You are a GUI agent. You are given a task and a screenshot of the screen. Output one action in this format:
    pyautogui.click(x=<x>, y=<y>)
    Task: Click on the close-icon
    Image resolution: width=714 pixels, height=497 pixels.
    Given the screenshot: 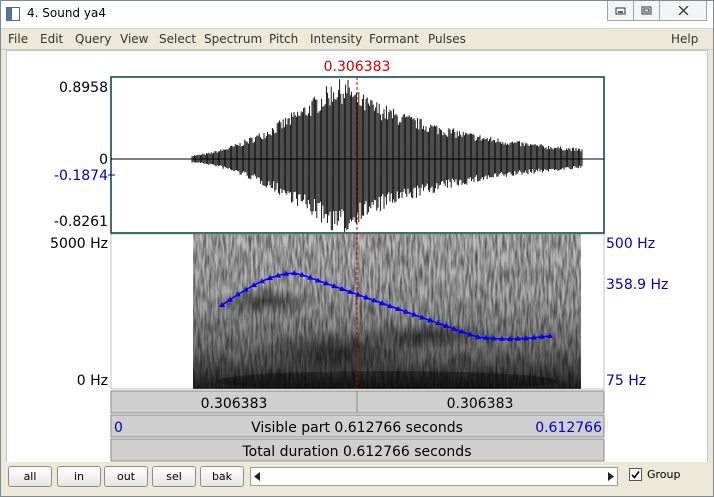 What is the action you would take?
    pyautogui.click(x=683, y=10)
    